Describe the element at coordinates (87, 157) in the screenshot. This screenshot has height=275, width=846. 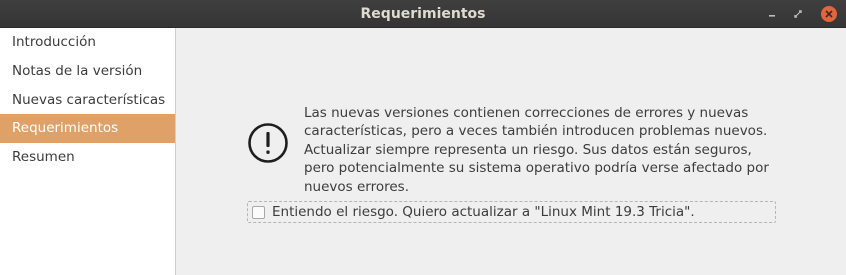
I see `sidebar-item-resumen: Resumen` at that location.